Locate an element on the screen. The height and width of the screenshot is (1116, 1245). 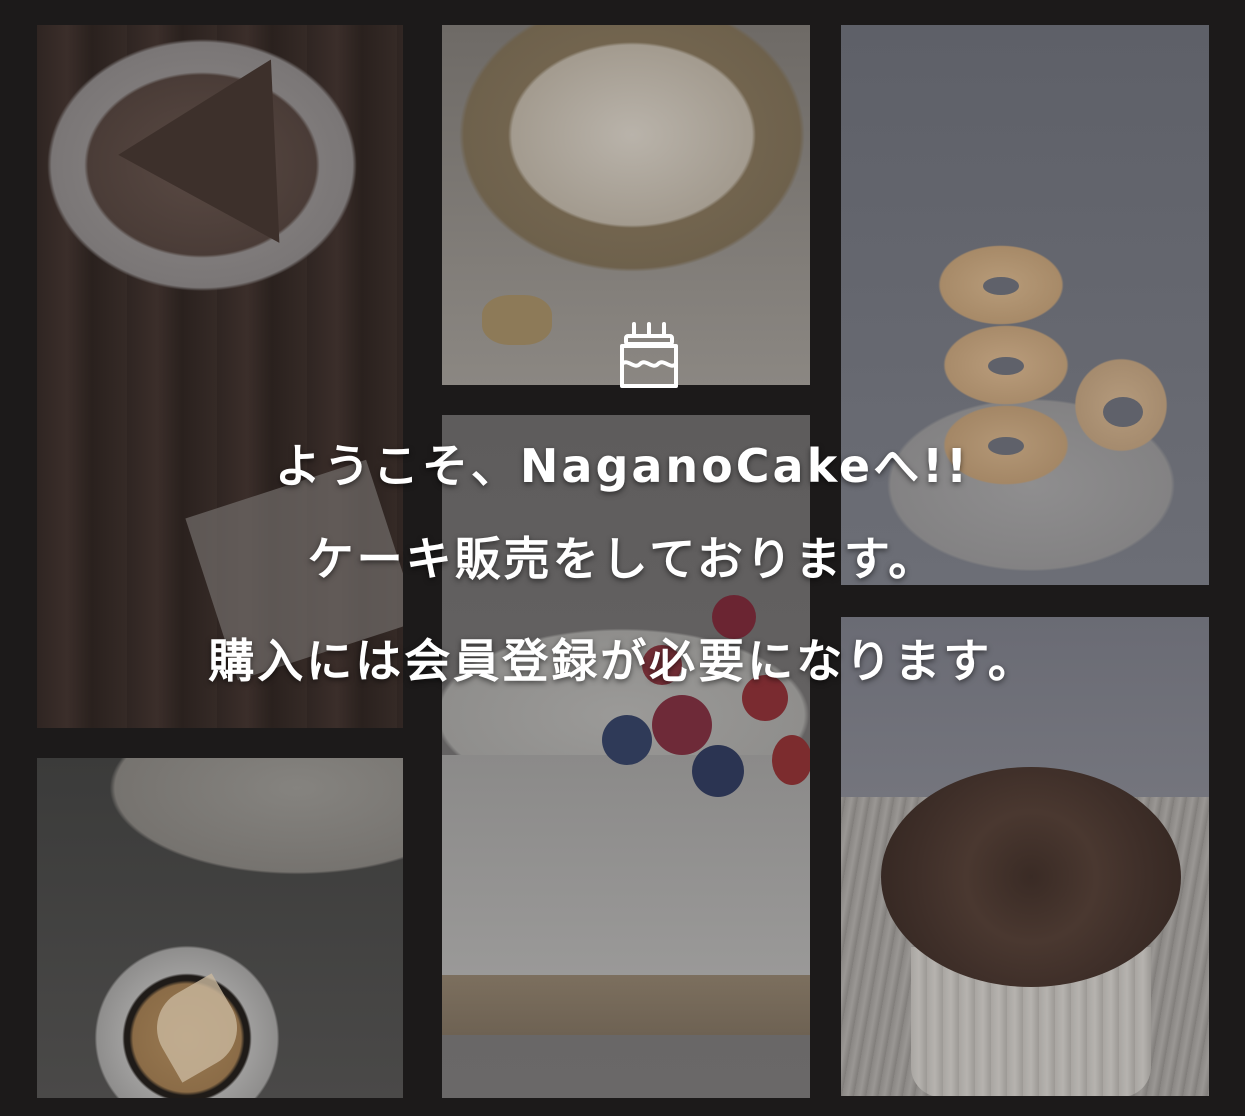
sales-message: ケーキ販売をしております。 is located at coordinates (622, 559).